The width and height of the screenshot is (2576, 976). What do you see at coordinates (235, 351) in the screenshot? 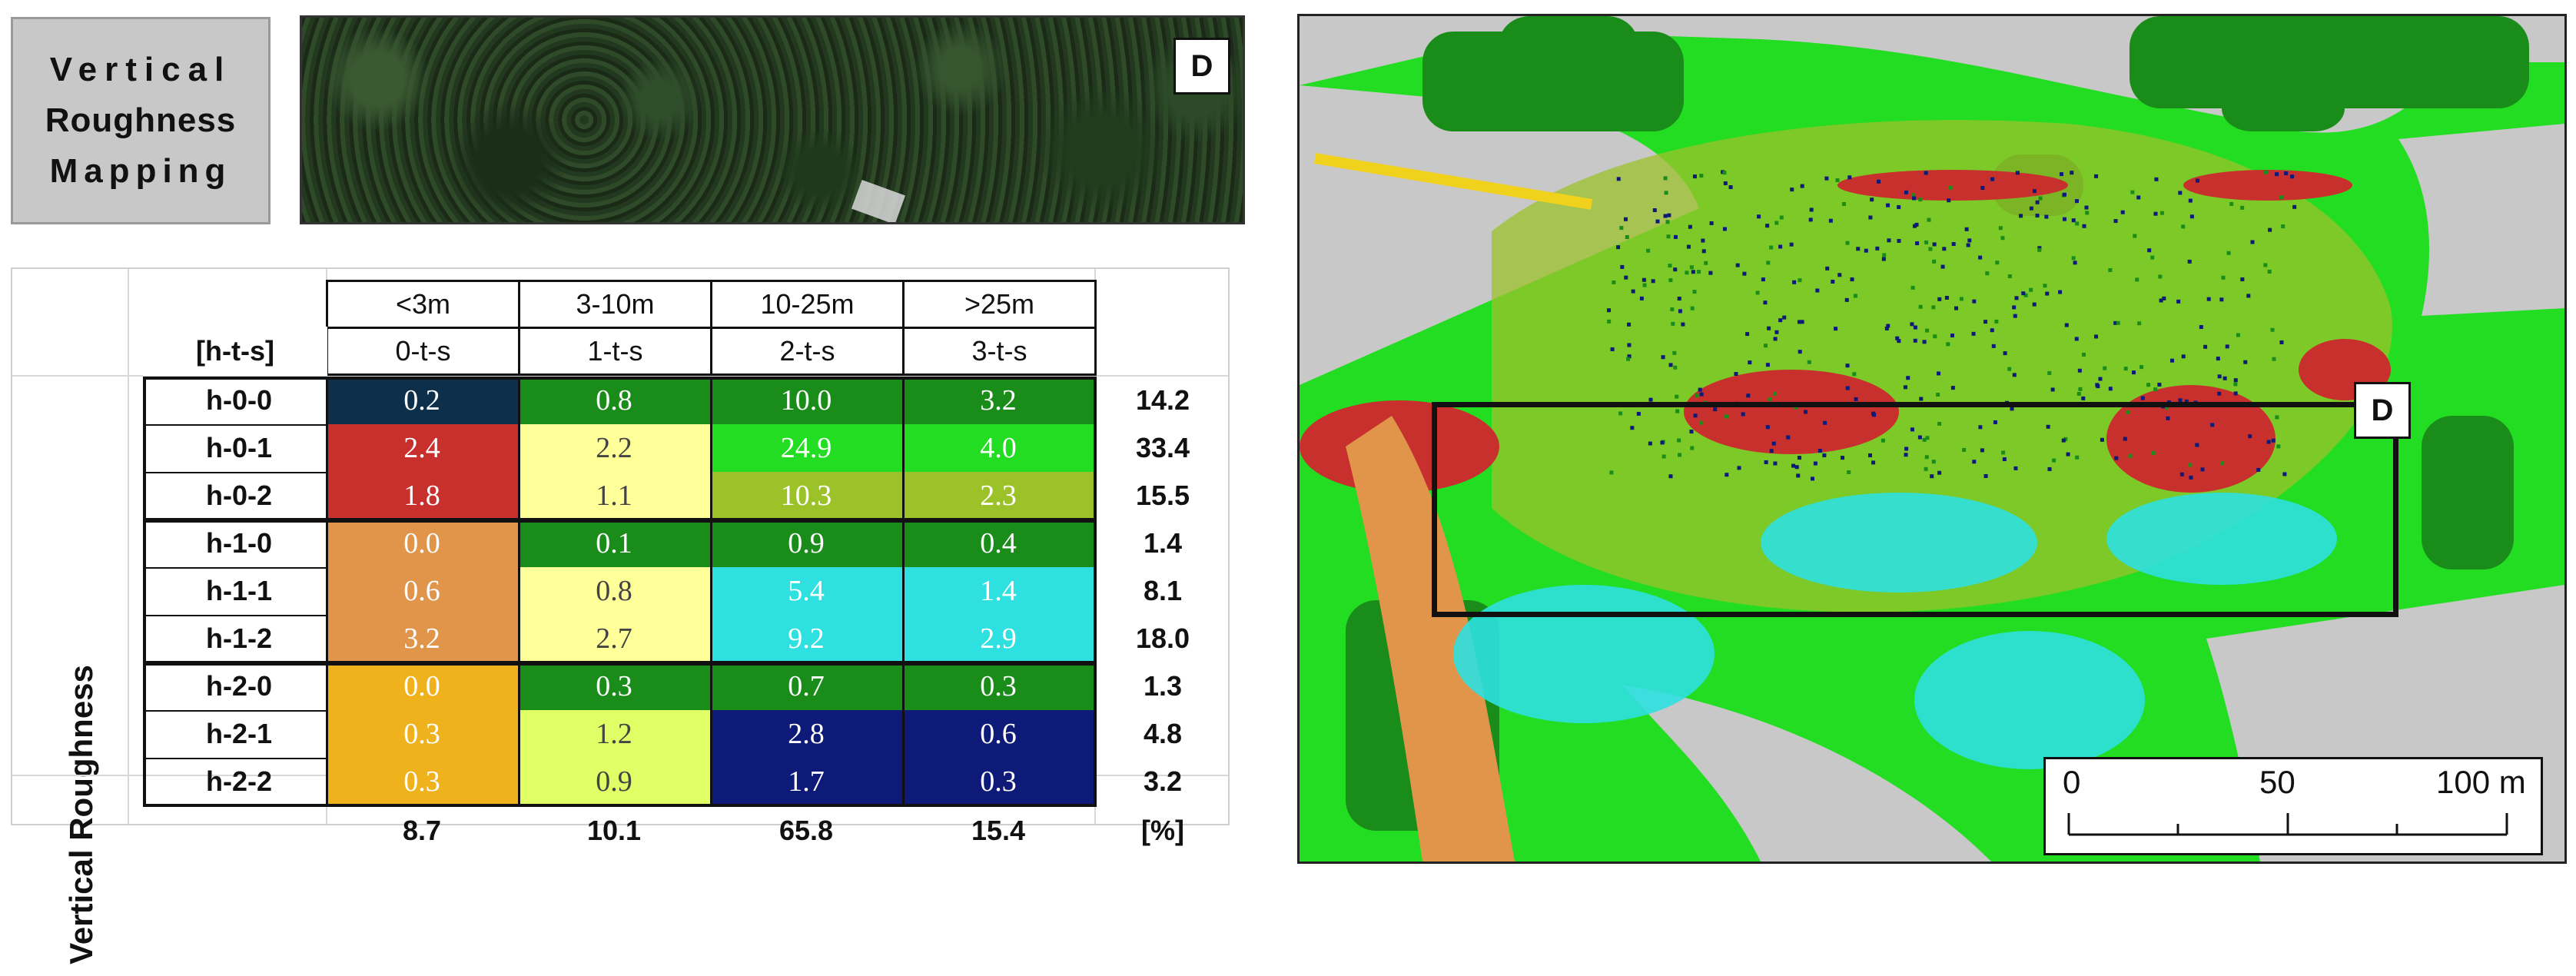
I see `code-header: [h-t-s]` at bounding box center [235, 351].